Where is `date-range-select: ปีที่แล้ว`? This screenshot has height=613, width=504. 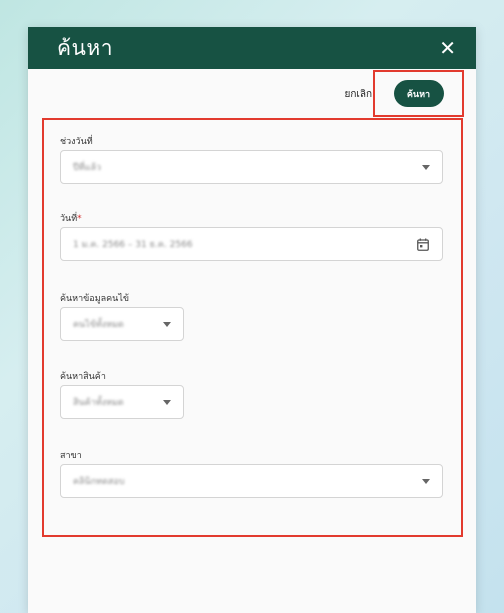 date-range-select: ปีที่แล้ว is located at coordinates (251, 167).